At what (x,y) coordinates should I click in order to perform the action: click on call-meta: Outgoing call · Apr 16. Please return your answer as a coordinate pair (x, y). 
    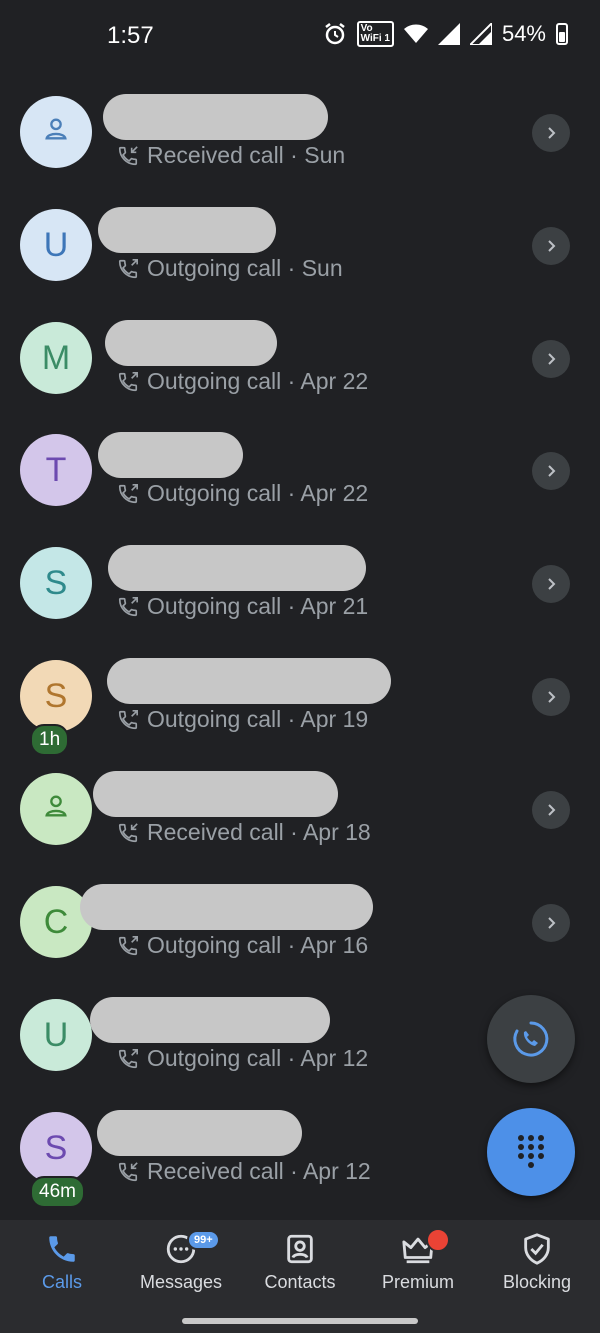
    Looking at the image, I should click on (242, 945).